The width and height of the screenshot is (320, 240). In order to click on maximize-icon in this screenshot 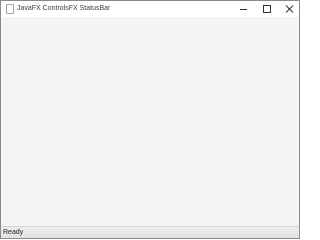, I will do `click(267, 9)`.